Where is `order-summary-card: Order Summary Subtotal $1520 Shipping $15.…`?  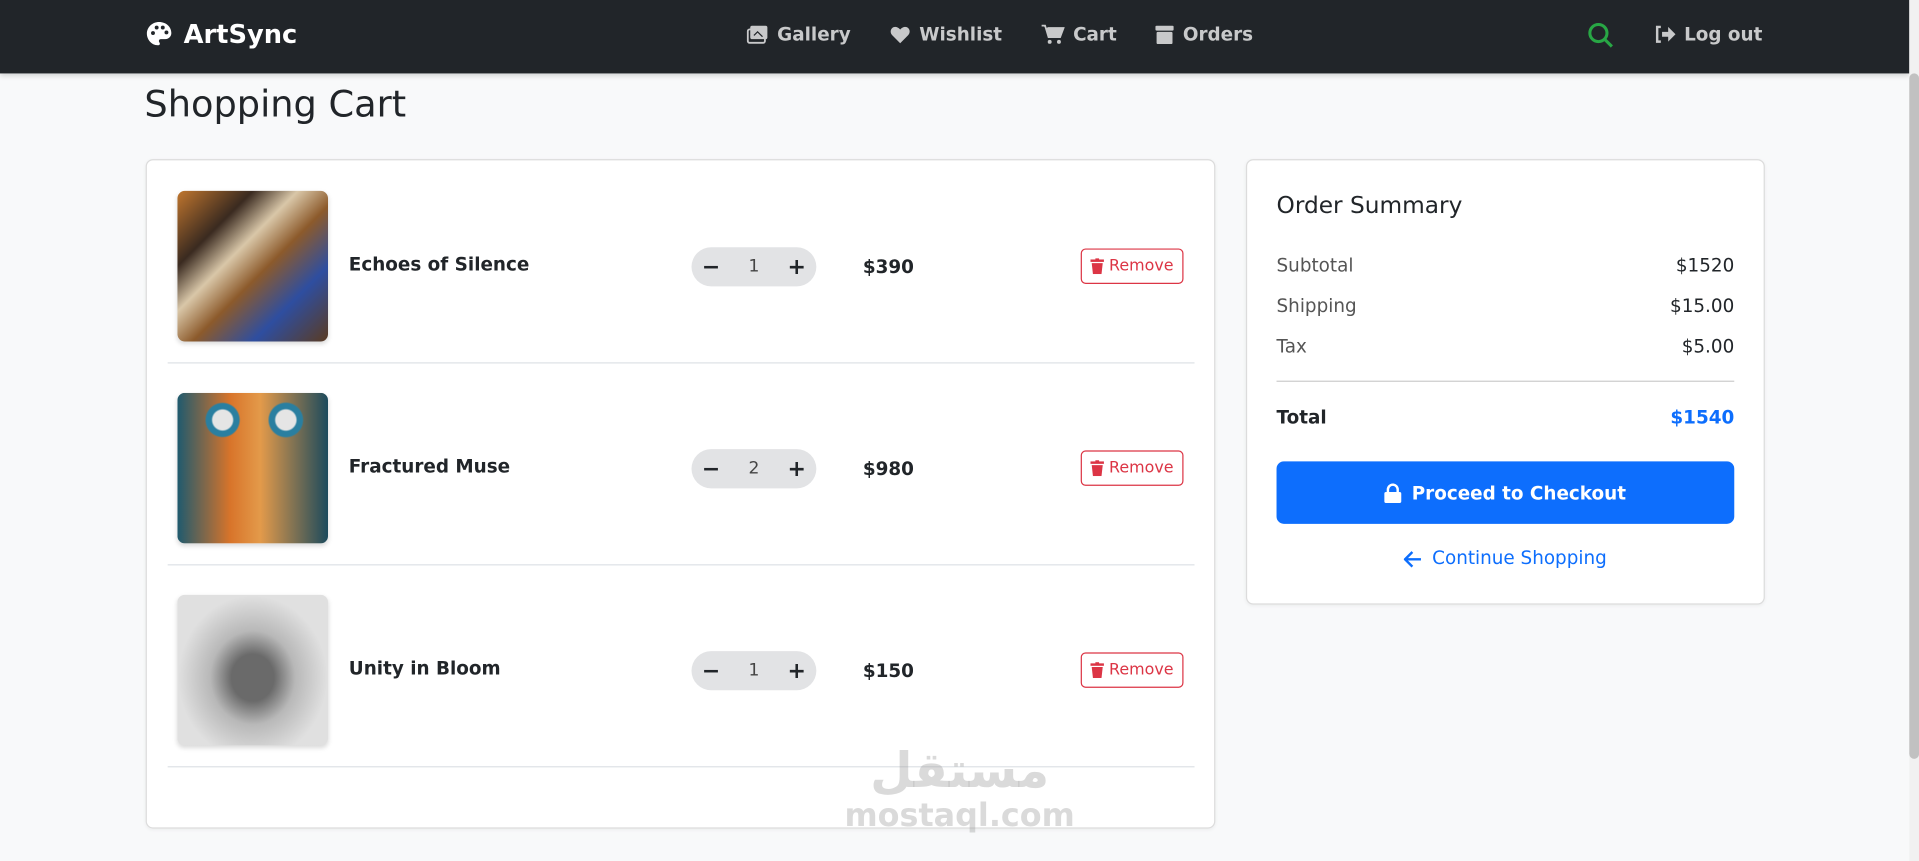 order-summary-card: Order Summary Subtotal $1520 Shipping $15.… is located at coordinates (1505, 382).